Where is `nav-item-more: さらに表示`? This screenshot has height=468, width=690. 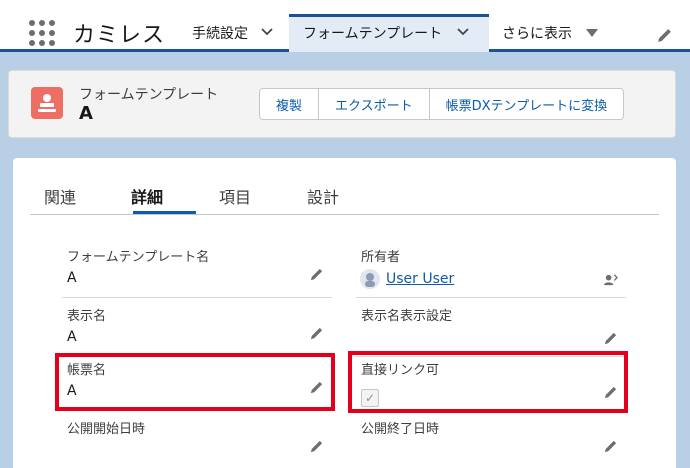
nav-item-more: さらに表示 is located at coordinates (550, 33).